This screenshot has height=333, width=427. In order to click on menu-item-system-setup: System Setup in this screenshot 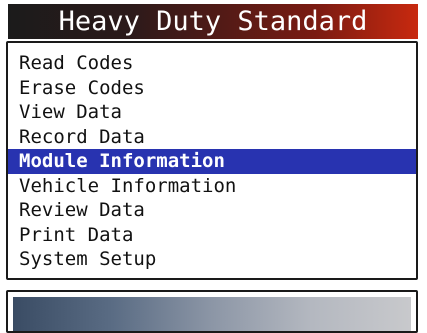, I will do `click(212, 259)`.